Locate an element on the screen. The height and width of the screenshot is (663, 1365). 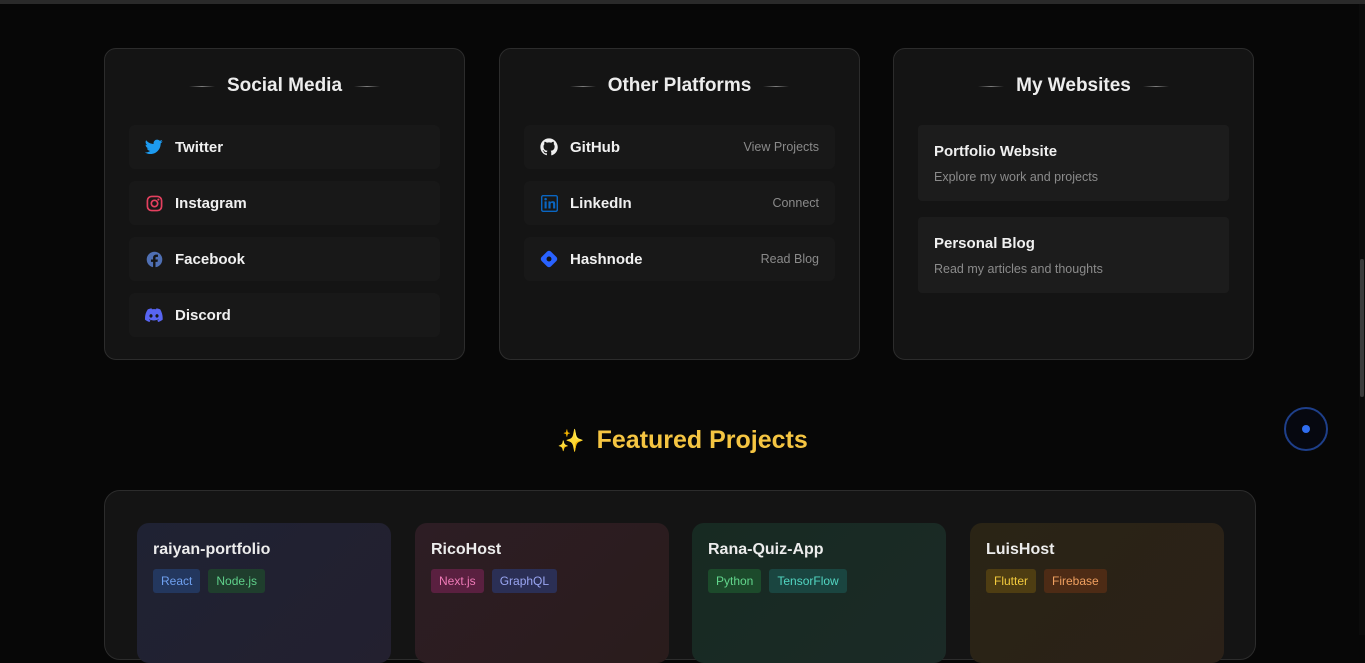
portfolio-website-desc: Explore my work and projects is located at coordinates (1016, 177).